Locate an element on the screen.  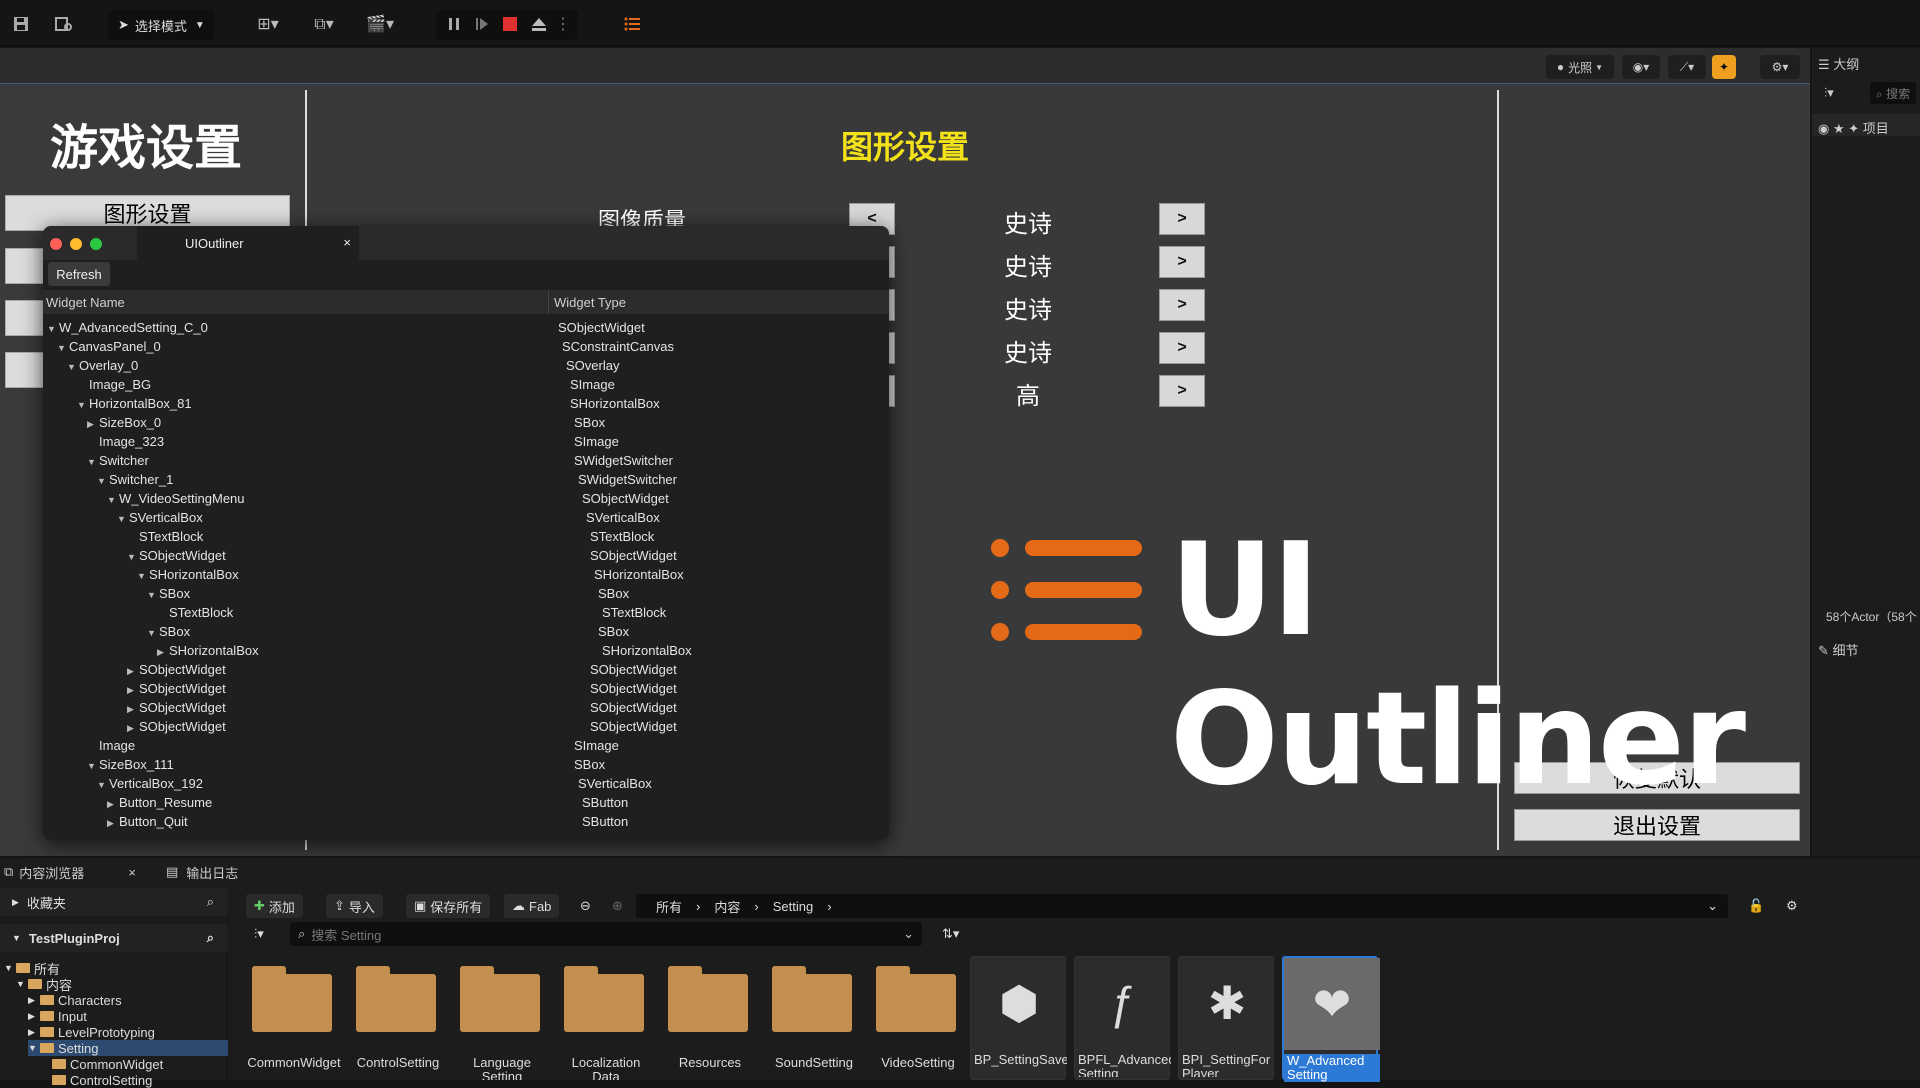
tree-folder-item: ▼ Setting is located at coordinates (128, 1048).